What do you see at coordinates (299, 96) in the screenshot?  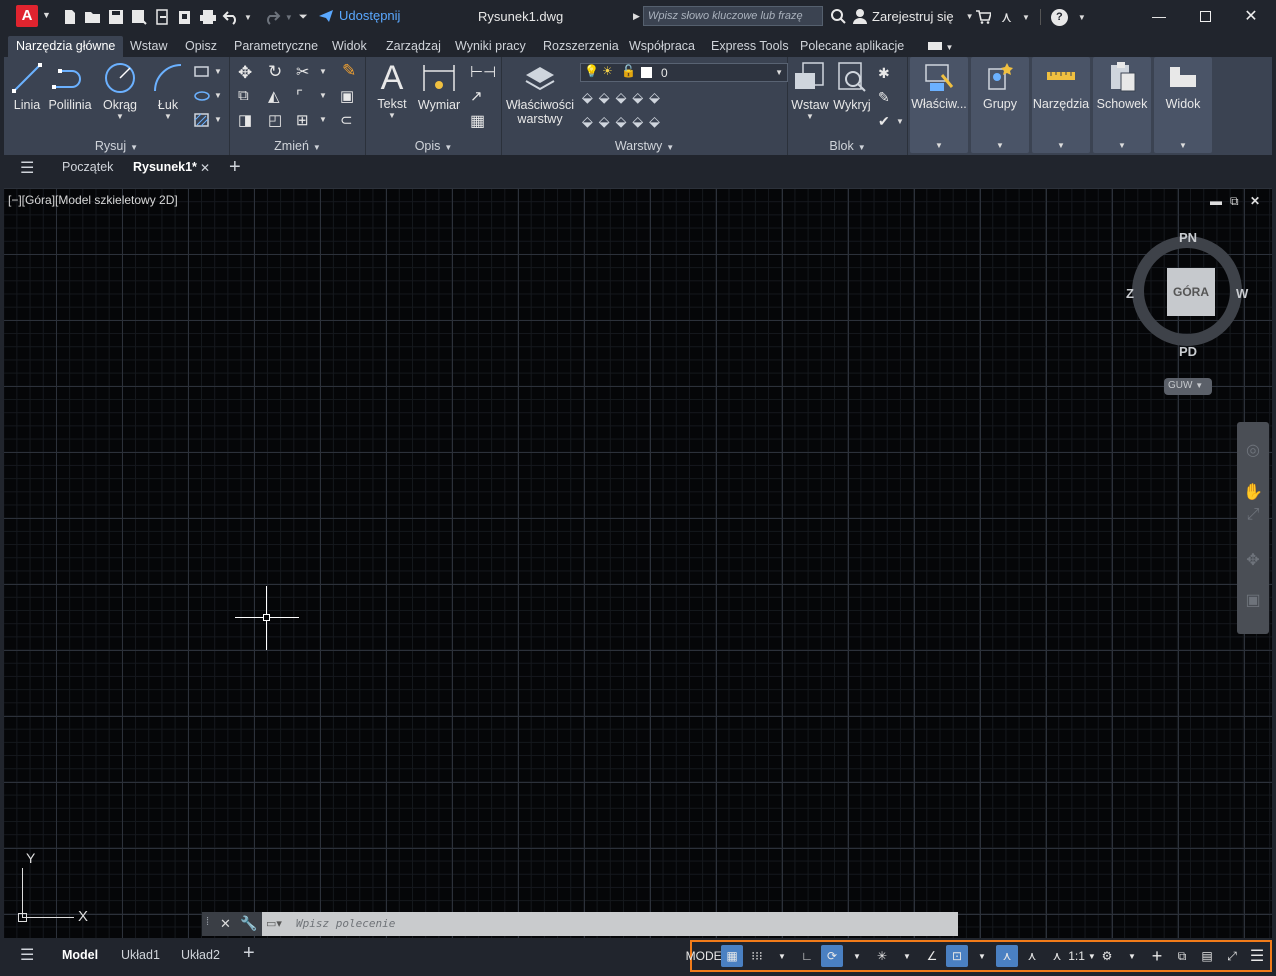 I see `fillet-icon: ⌜` at bounding box center [299, 96].